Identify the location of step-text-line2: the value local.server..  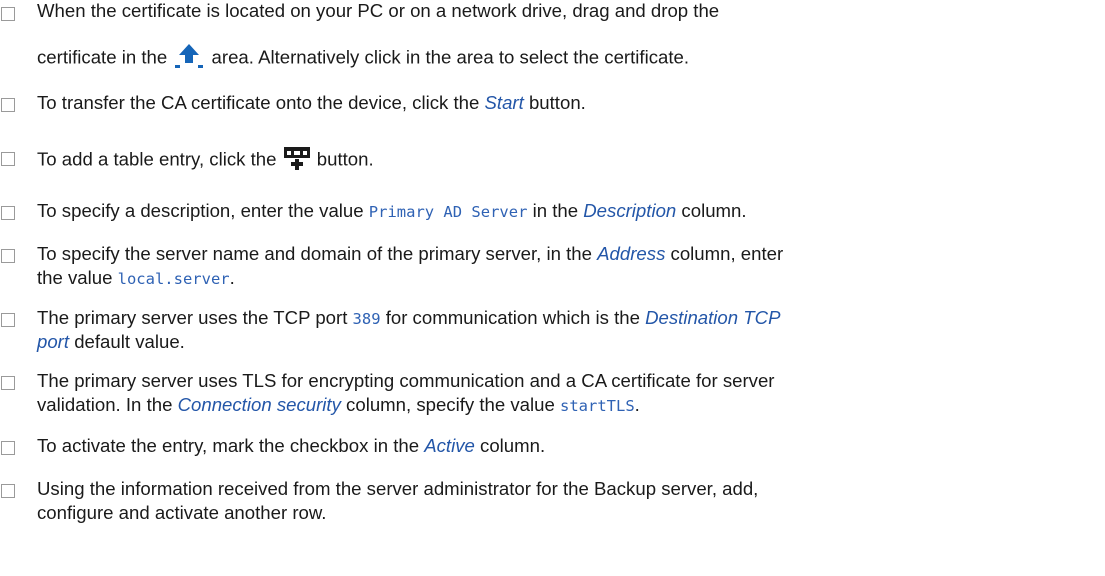
(136, 277).